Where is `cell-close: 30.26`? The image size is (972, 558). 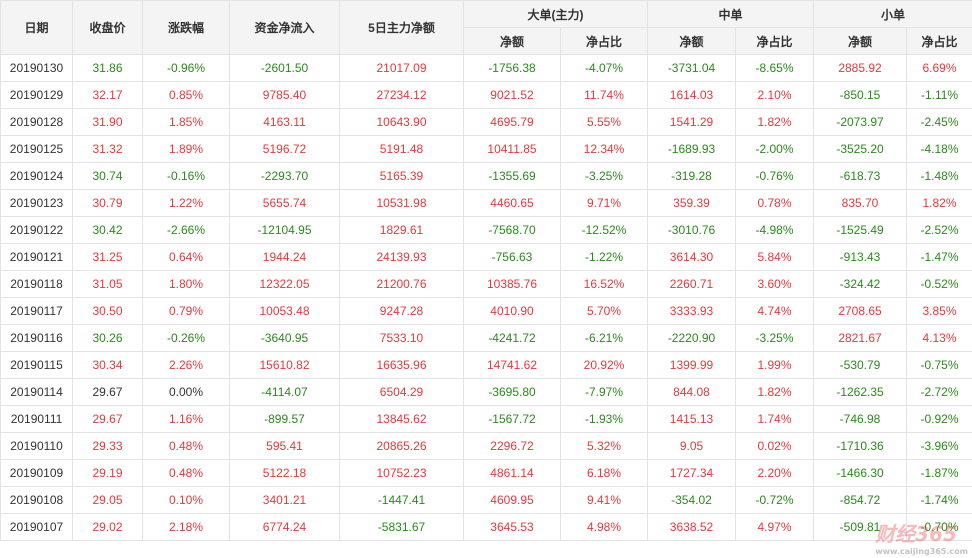 cell-close: 30.26 is located at coordinates (107, 338).